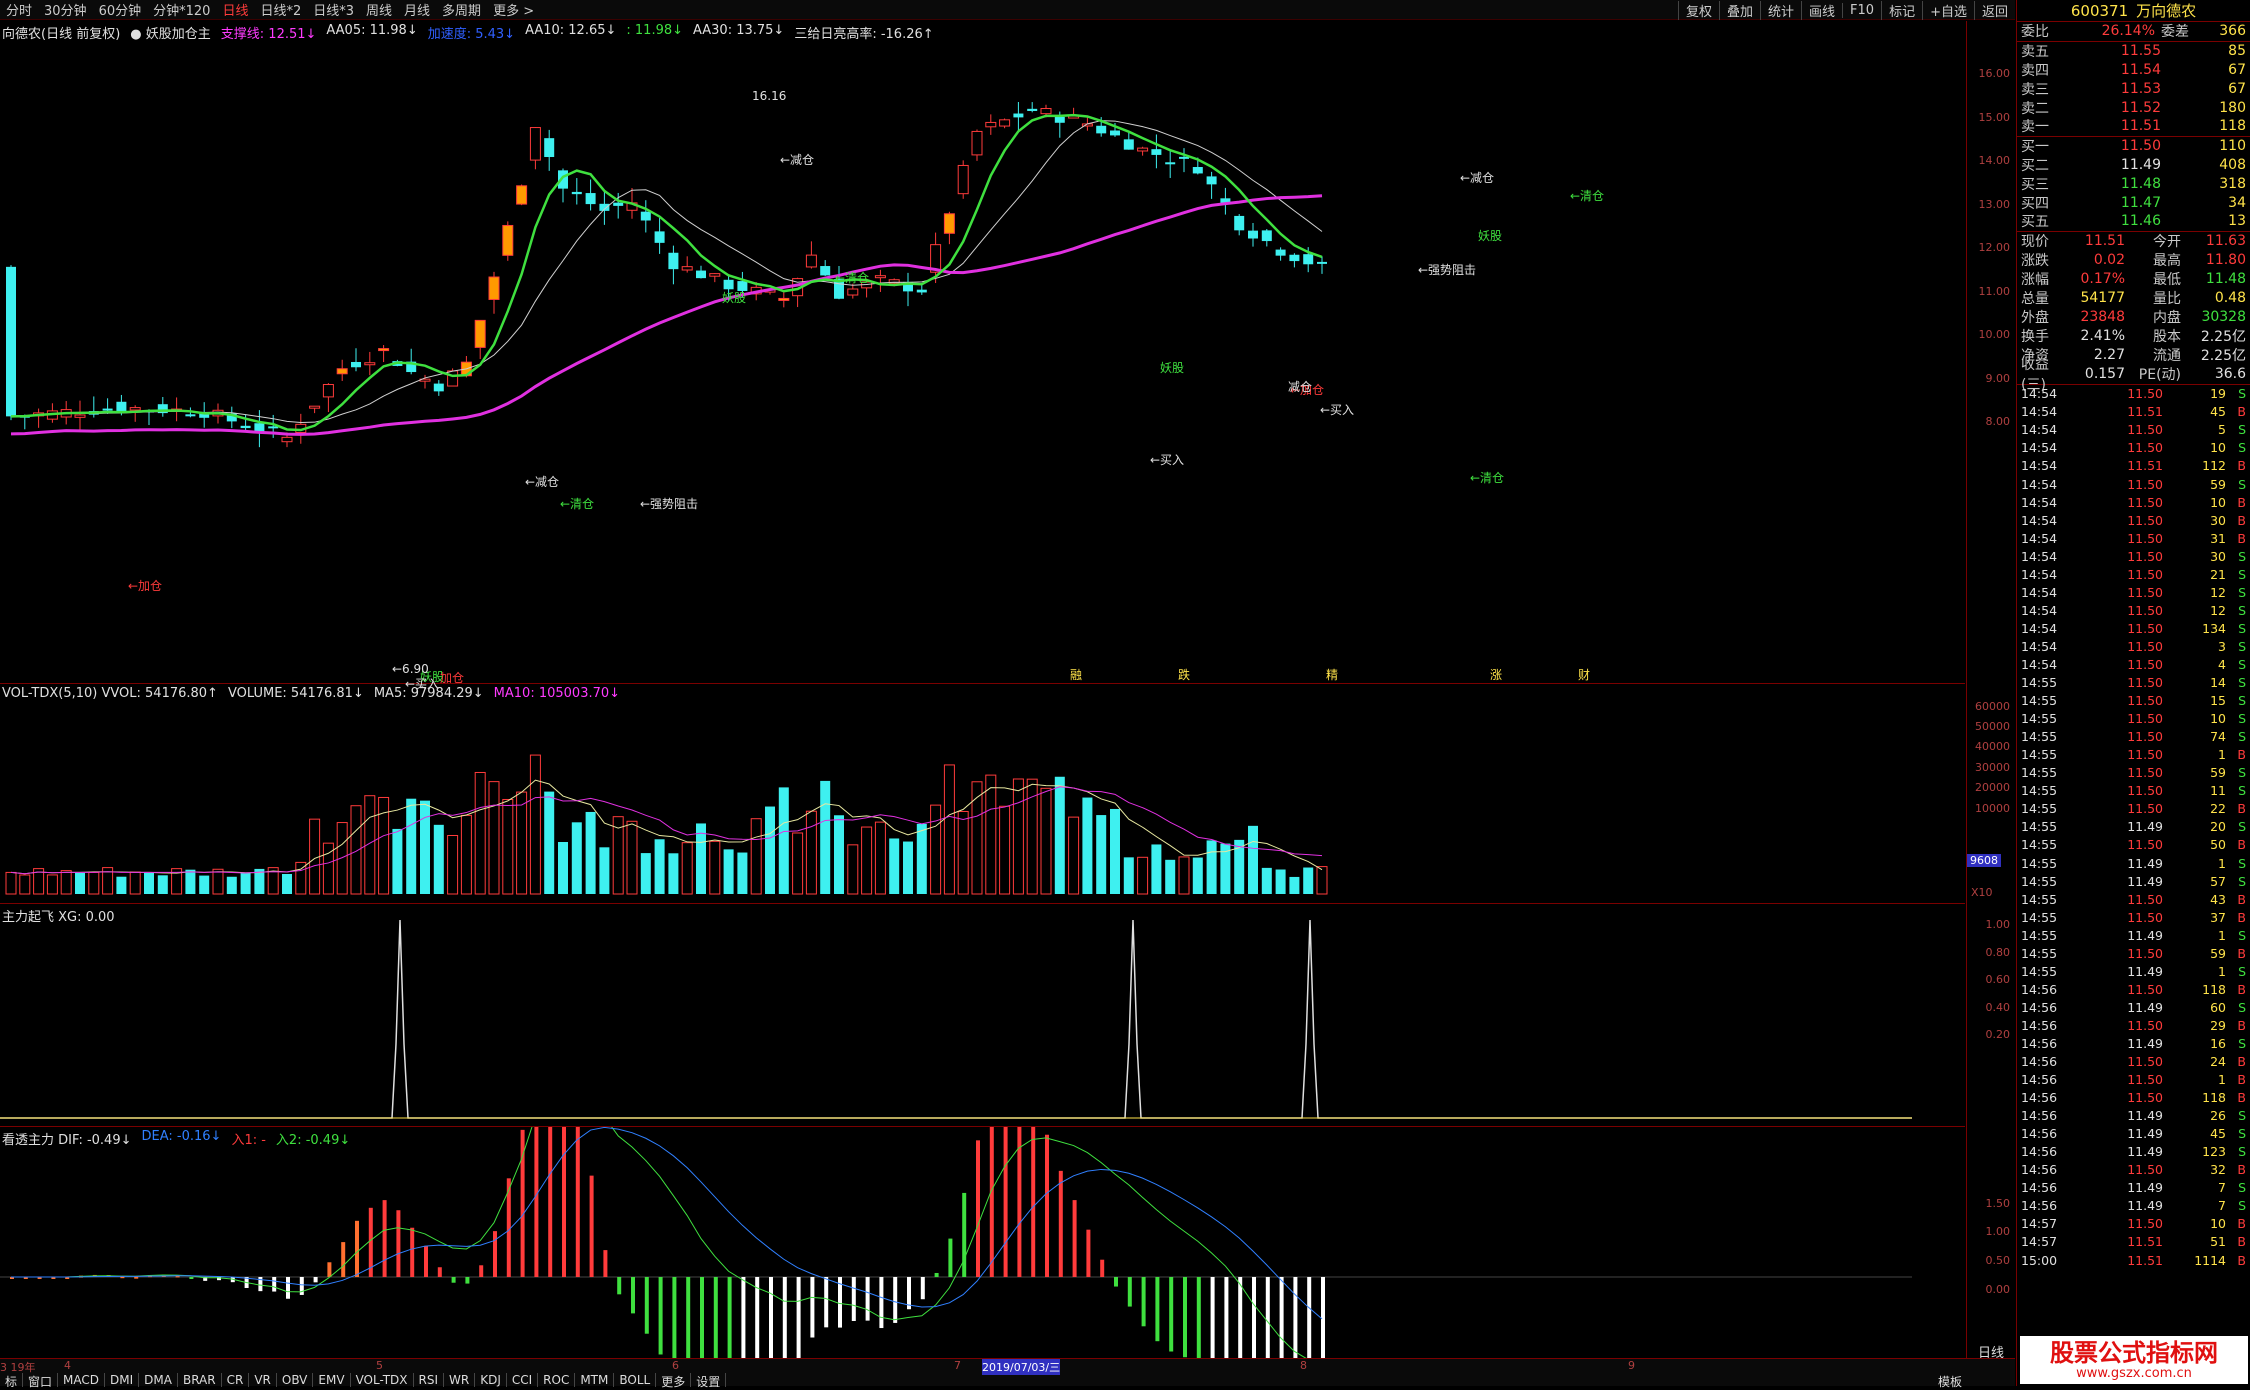 The height and width of the screenshot is (1390, 2250). I want to click on indicator-tab-9: EMV, so click(332, 1380).